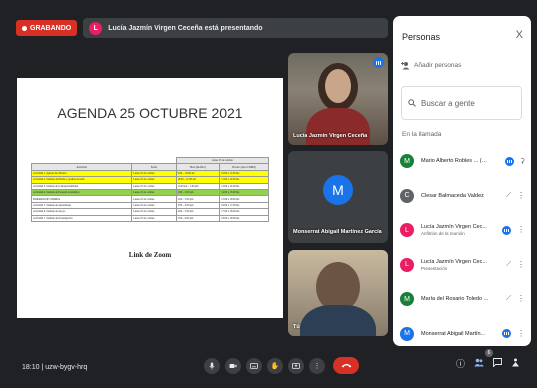 The width and height of the screenshot is (537, 388). I want to click on captions-icon, so click(254, 365).